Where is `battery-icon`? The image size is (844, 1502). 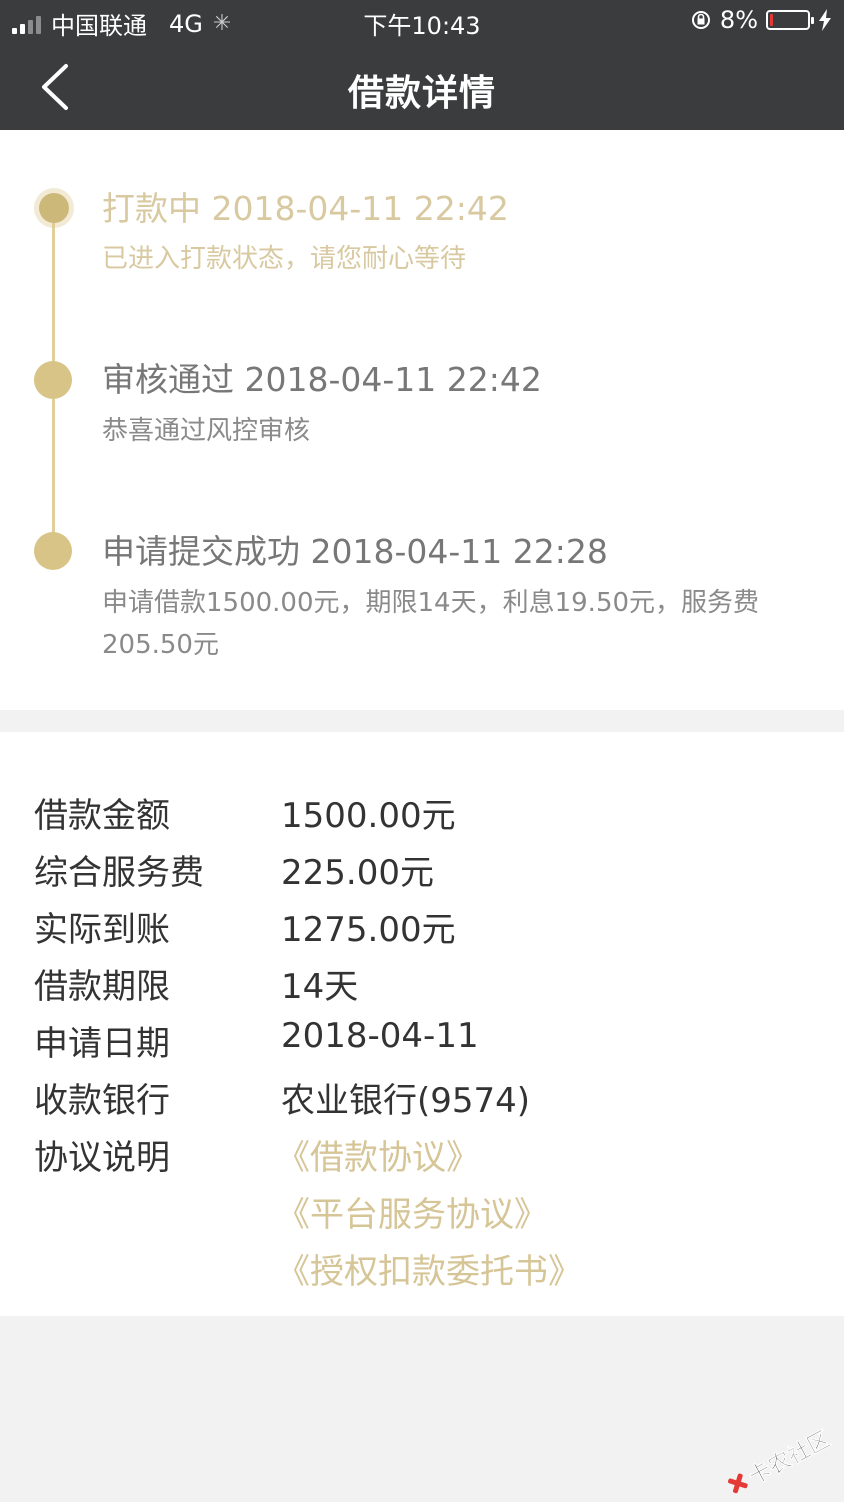
battery-icon is located at coordinates (790, 20).